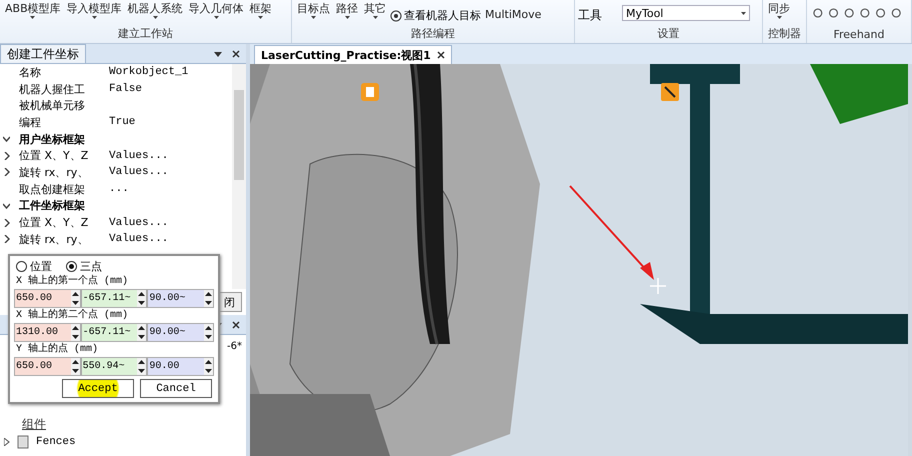 This screenshot has width=912, height=456. Describe the element at coordinates (52, 206) in the screenshot. I see `category-label: 工件坐标框架` at that location.